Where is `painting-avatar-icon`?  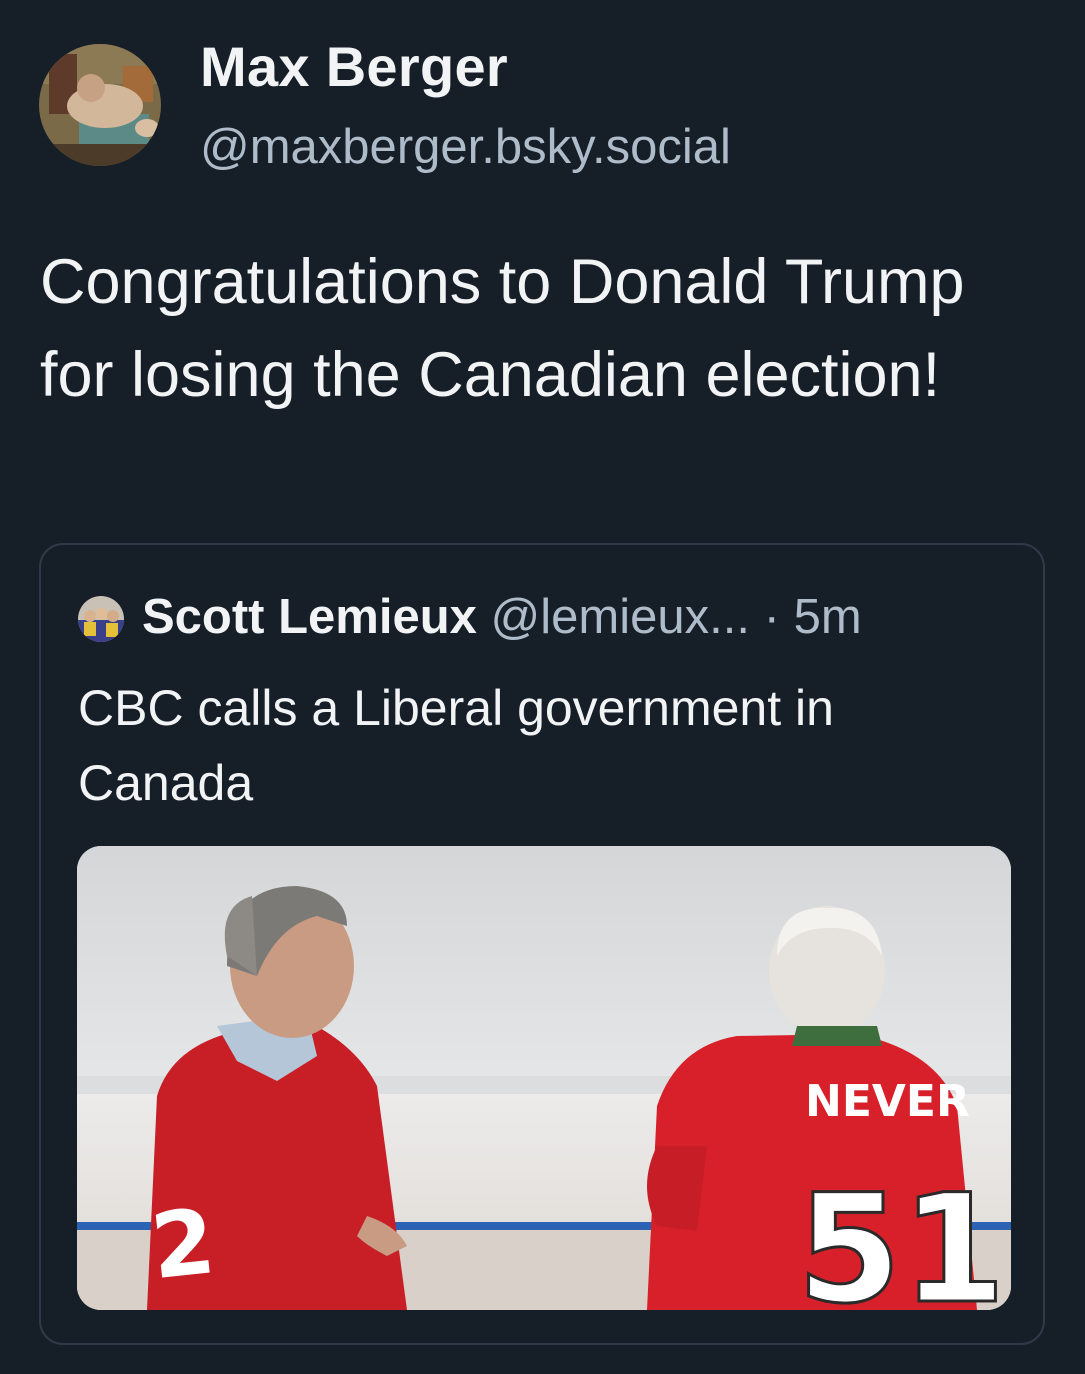
painting-avatar-icon is located at coordinates (100, 105).